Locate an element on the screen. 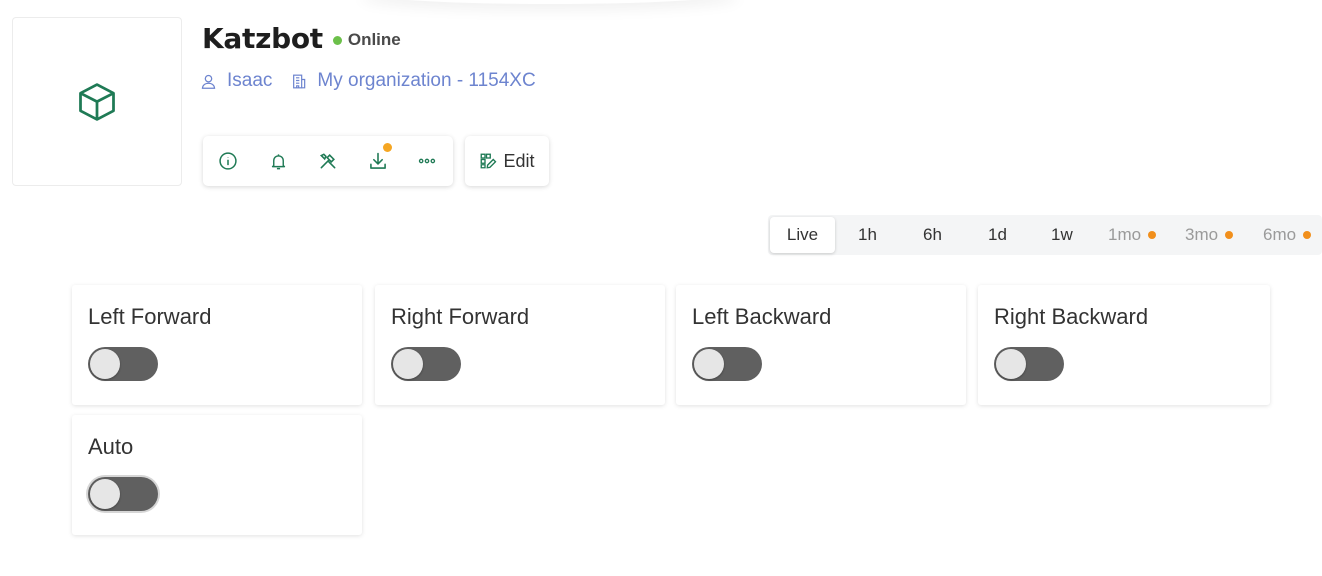 The image size is (1322, 576). edit-label: Edit is located at coordinates (519, 160).